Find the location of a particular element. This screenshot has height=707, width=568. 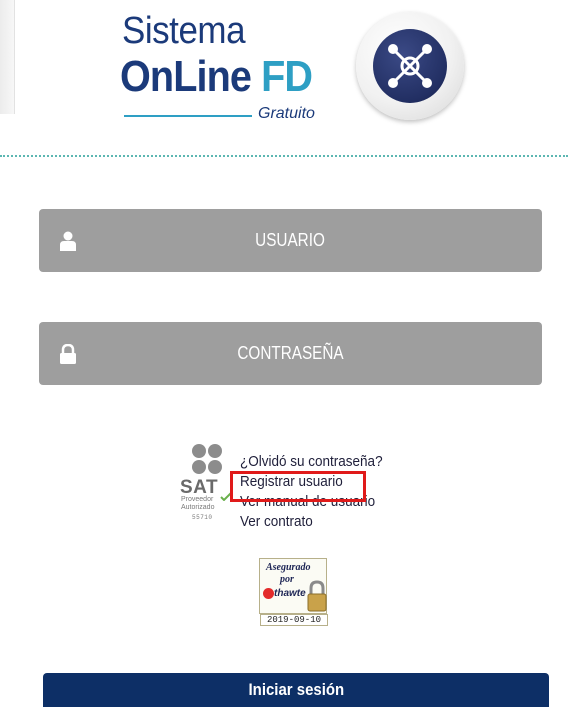

left-edge-panel is located at coordinates (7, 57).